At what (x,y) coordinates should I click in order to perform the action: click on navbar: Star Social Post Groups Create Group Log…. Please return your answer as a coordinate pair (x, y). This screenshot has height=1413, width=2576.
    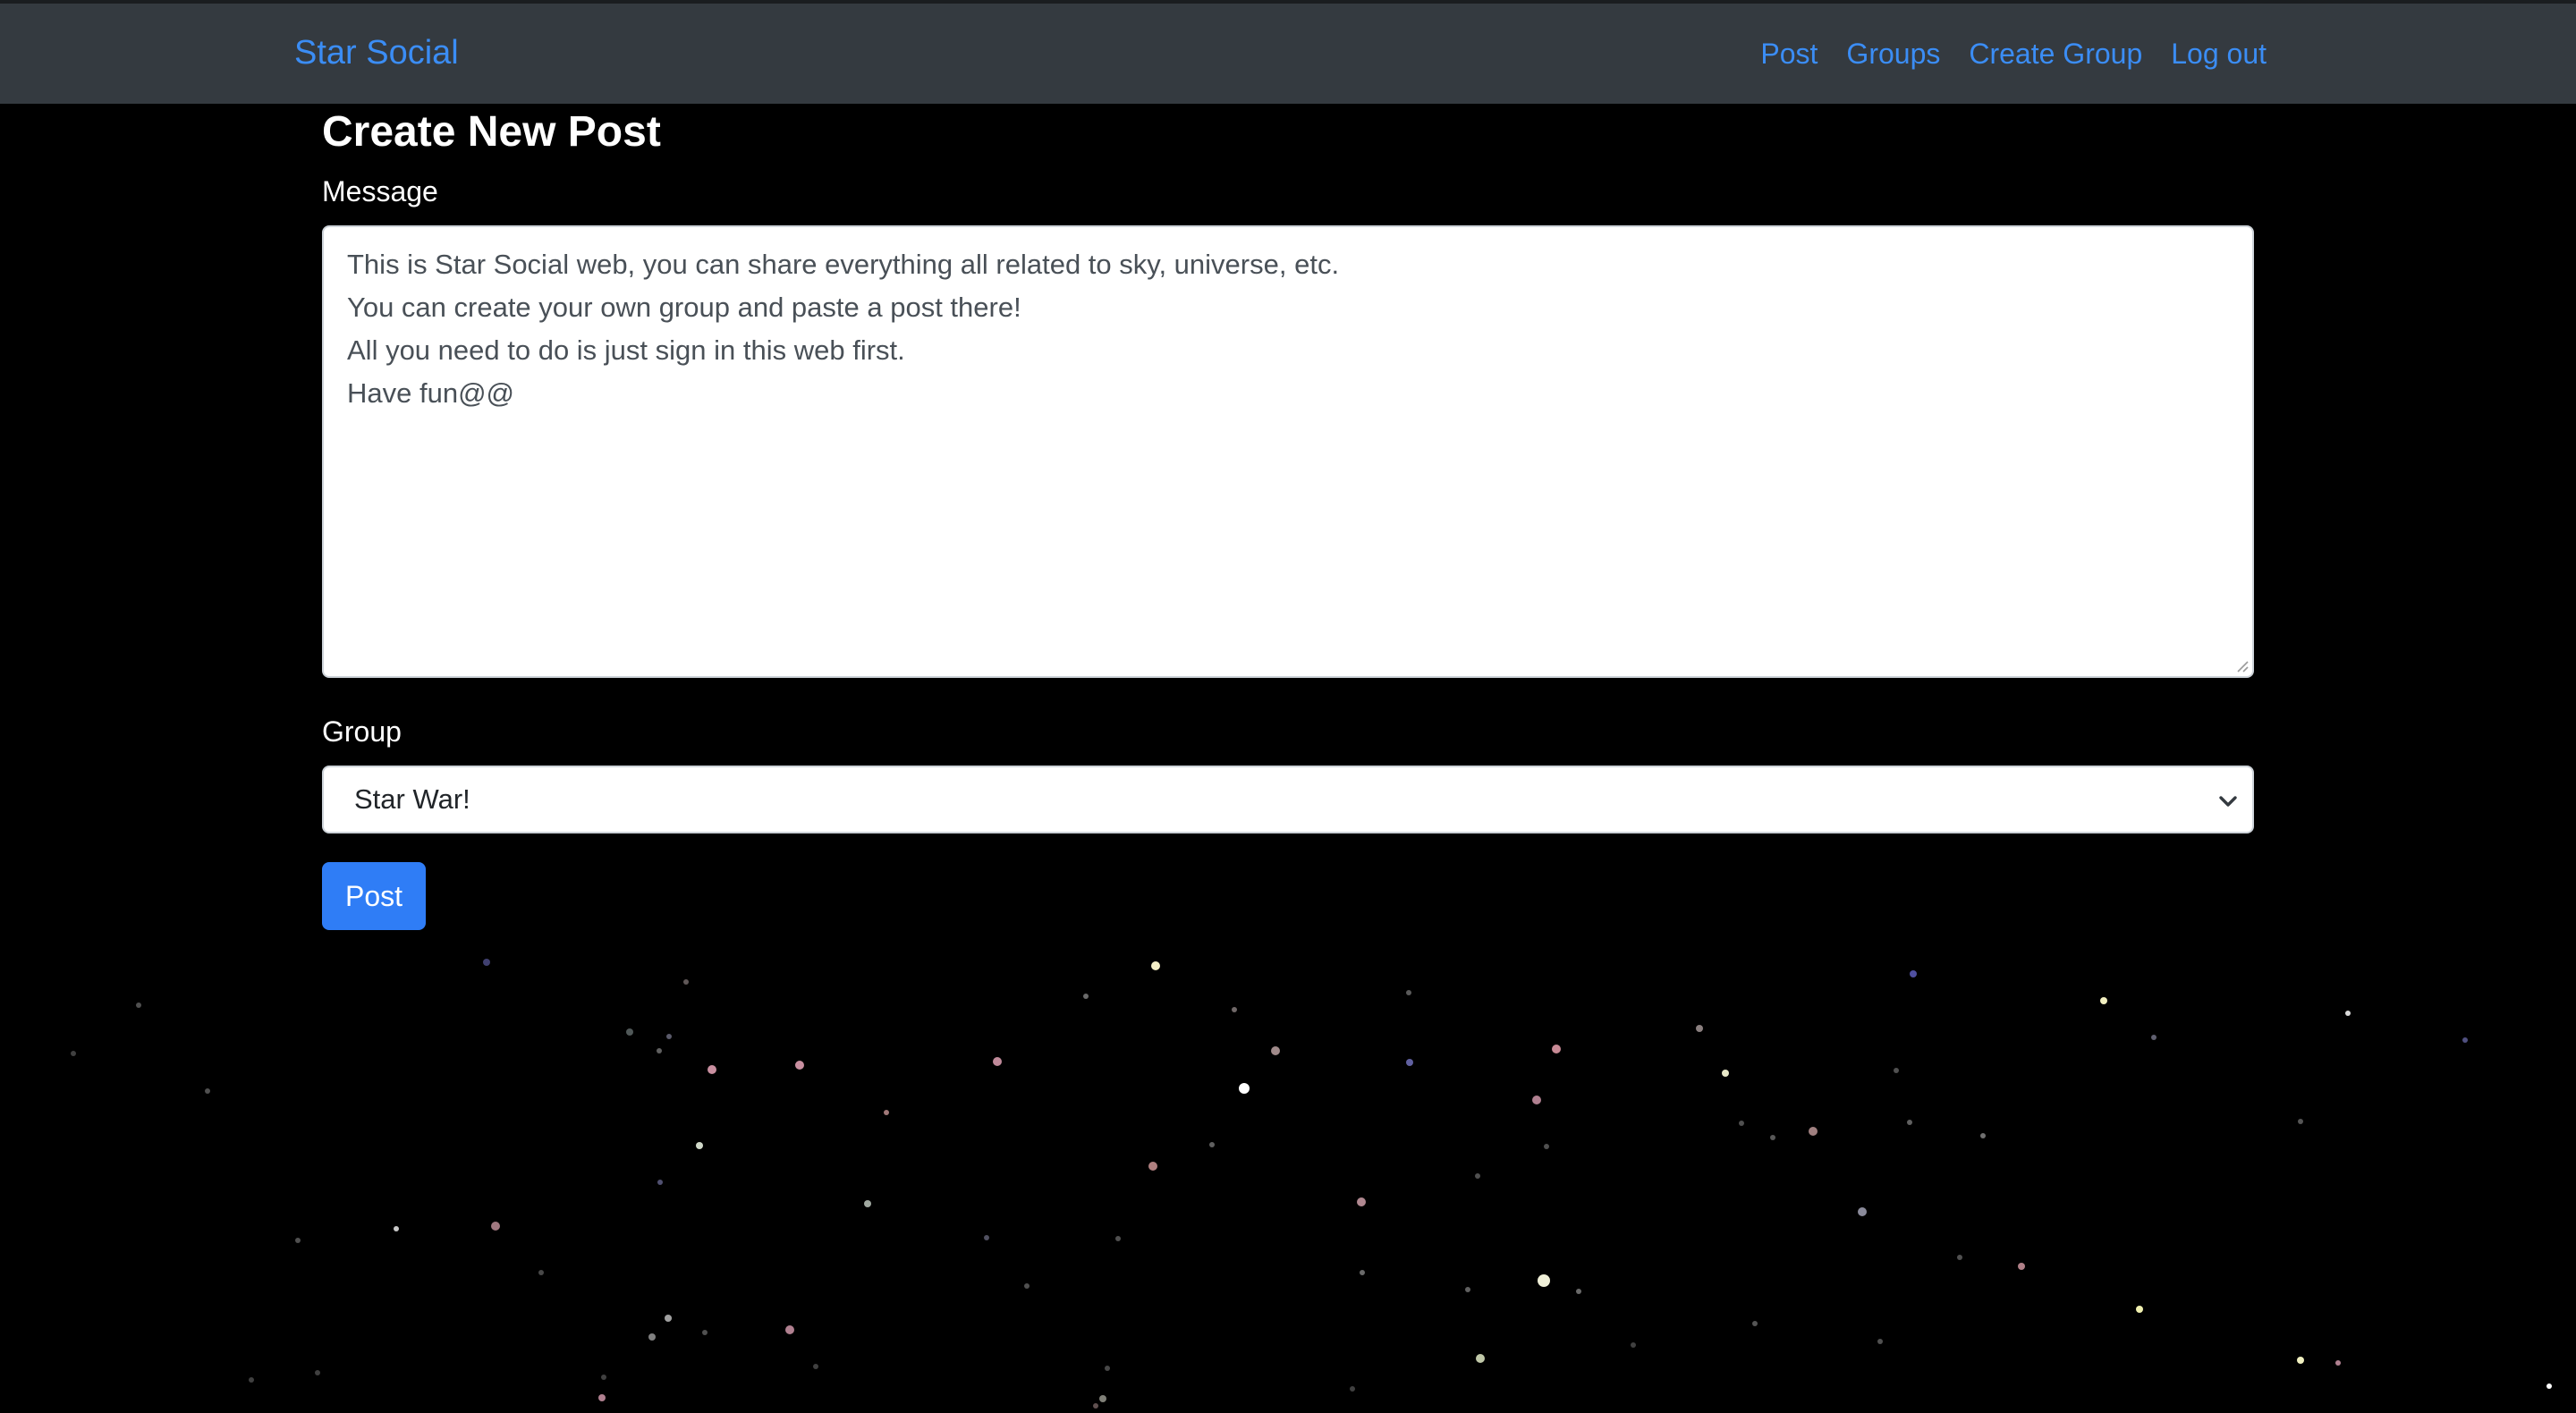
    Looking at the image, I should click on (1288, 54).